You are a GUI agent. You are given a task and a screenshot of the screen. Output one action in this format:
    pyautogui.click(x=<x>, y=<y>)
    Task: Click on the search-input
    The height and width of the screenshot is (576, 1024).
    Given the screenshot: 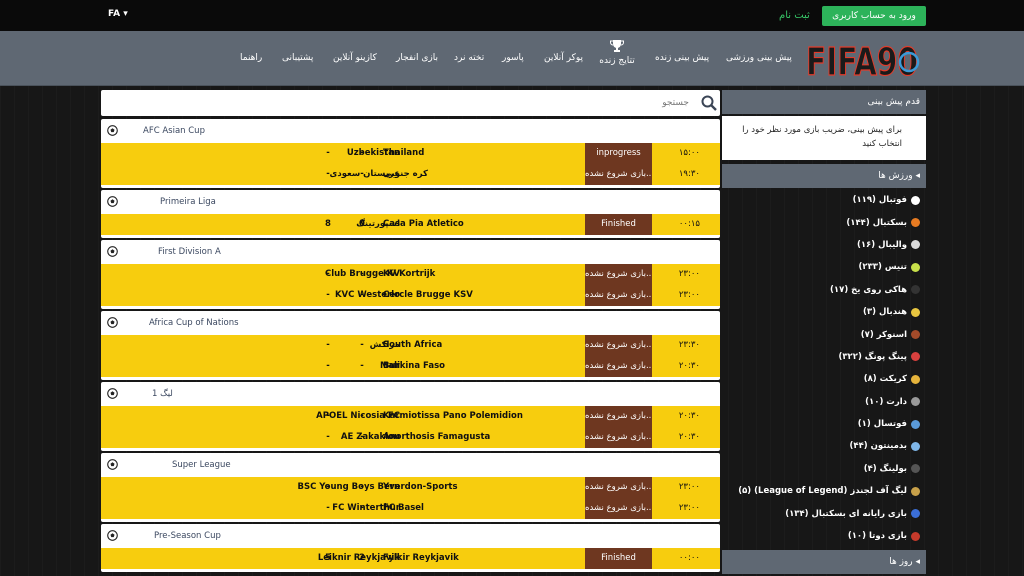 What is the action you would take?
    pyautogui.click(x=399, y=103)
    